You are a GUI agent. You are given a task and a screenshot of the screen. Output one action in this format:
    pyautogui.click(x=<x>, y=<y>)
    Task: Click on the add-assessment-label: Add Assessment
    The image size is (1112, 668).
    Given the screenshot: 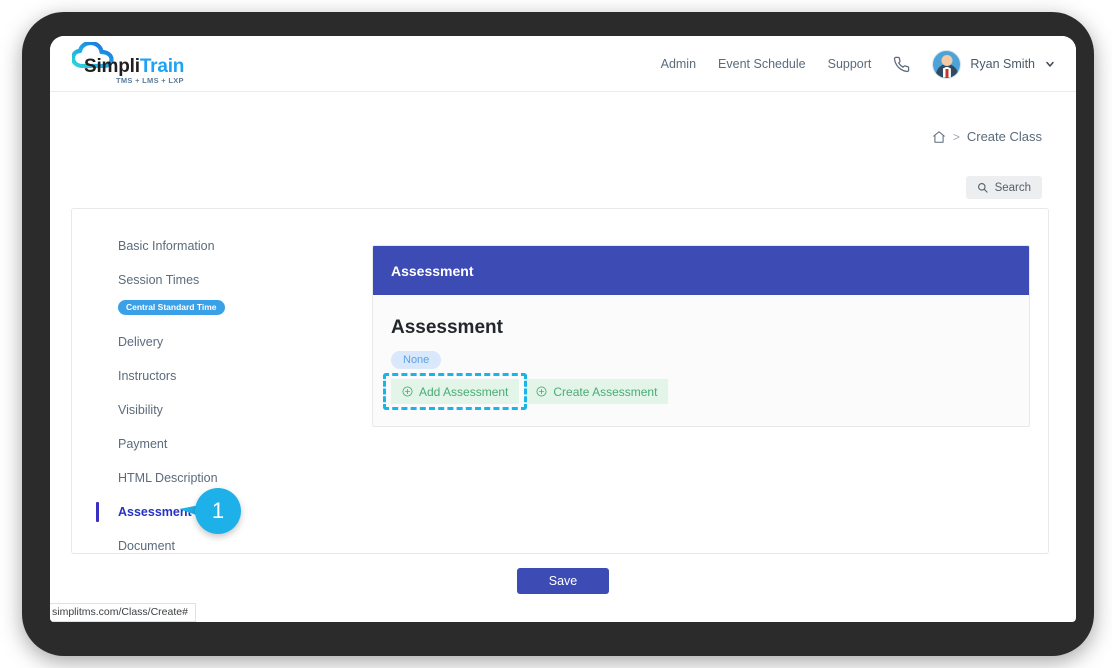 What is the action you would take?
    pyautogui.click(x=464, y=391)
    